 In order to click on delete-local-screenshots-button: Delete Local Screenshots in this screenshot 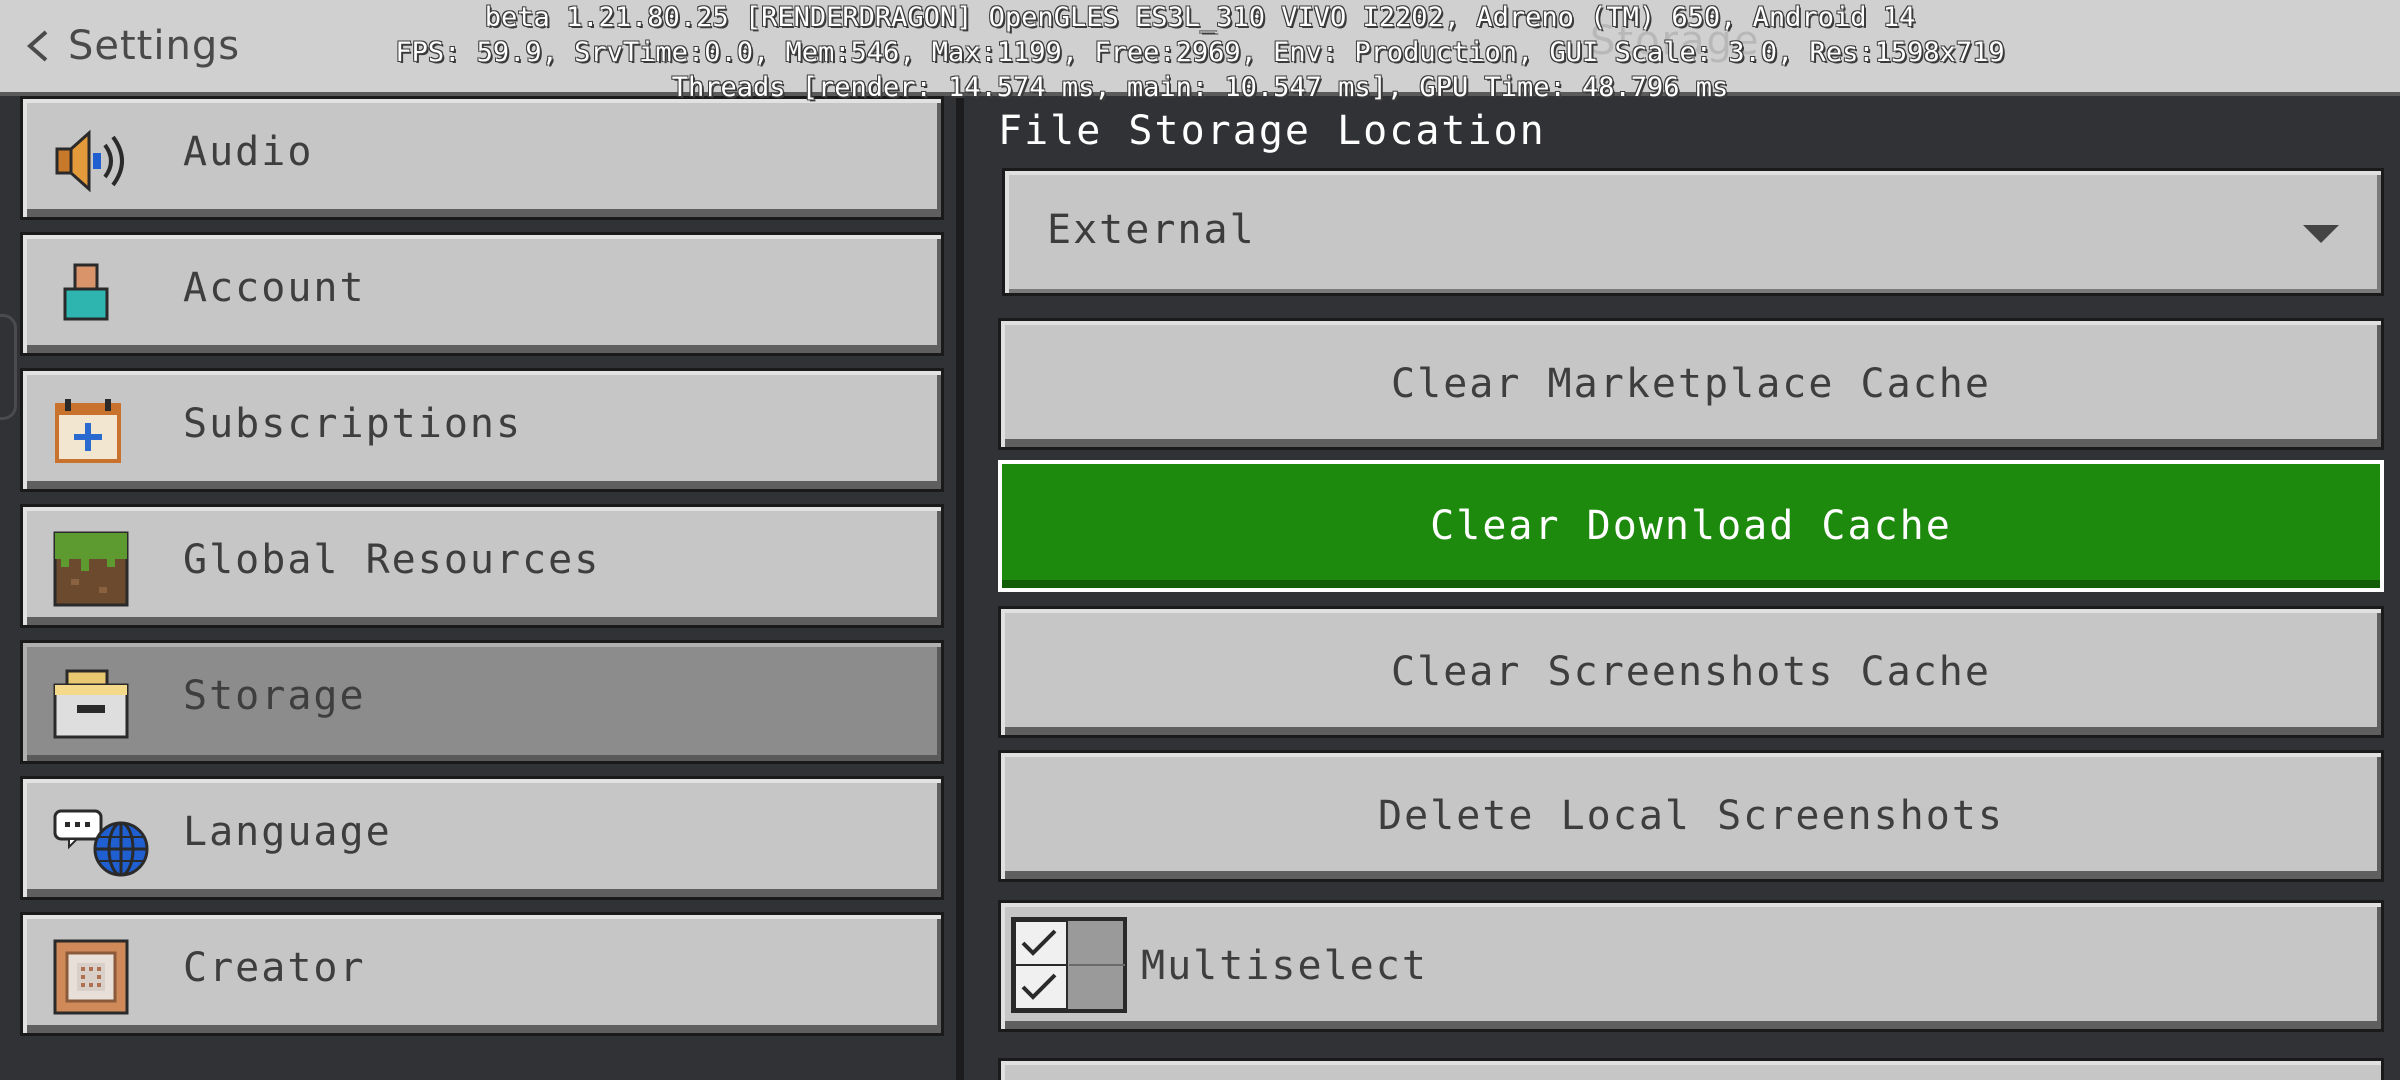, I will do `click(1691, 816)`.